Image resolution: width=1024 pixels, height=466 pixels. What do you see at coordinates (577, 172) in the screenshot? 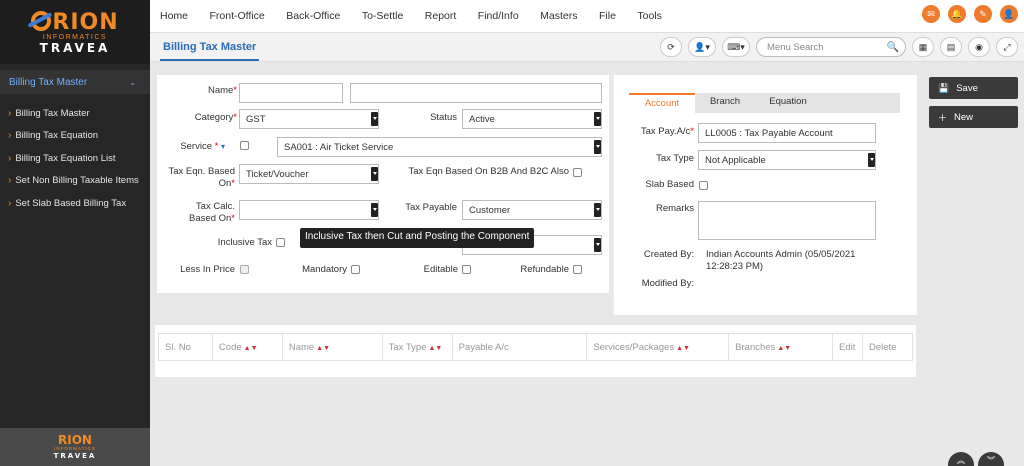
I see `b2b-b2c-checkbox` at bounding box center [577, 172].